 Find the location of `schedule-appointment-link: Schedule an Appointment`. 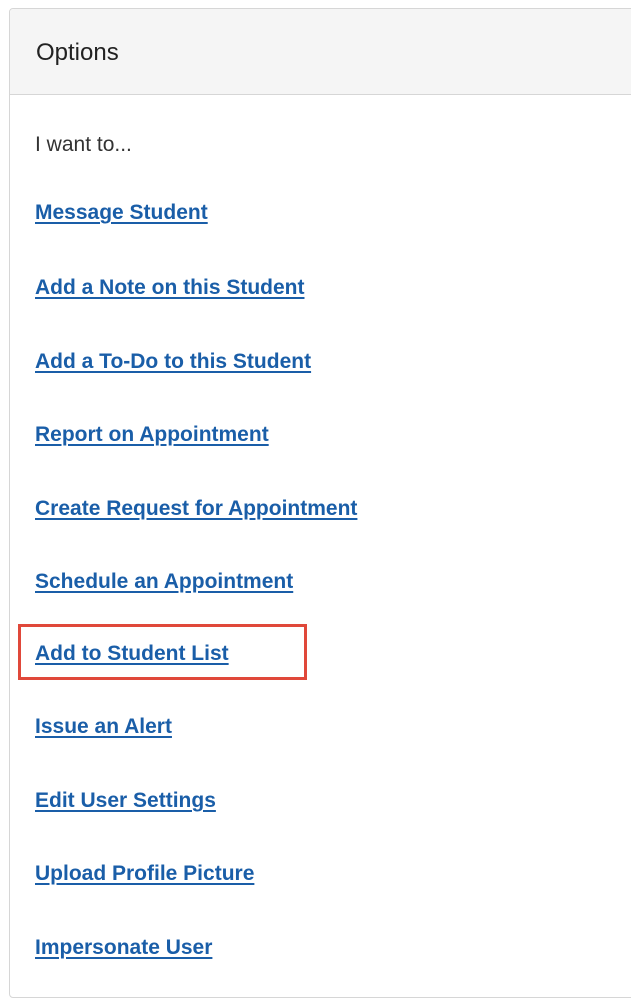

schedule-appointment-link: Schedule an Appointment is located at coordinates (164, 582).